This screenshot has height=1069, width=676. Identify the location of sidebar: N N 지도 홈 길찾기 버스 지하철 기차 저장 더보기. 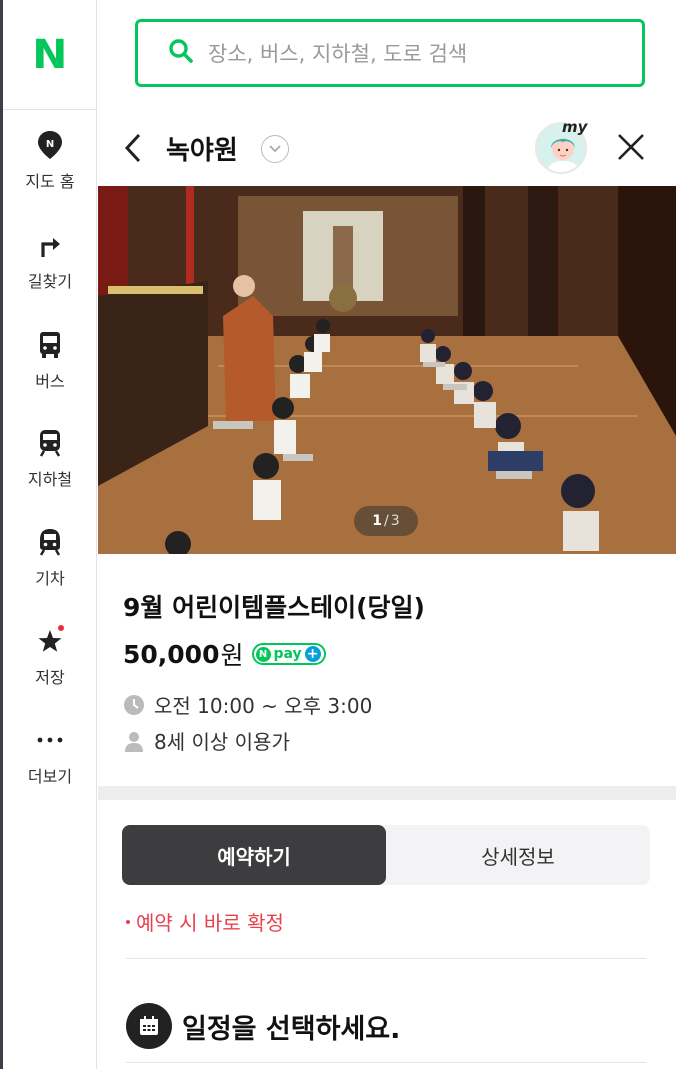
(50, 534).